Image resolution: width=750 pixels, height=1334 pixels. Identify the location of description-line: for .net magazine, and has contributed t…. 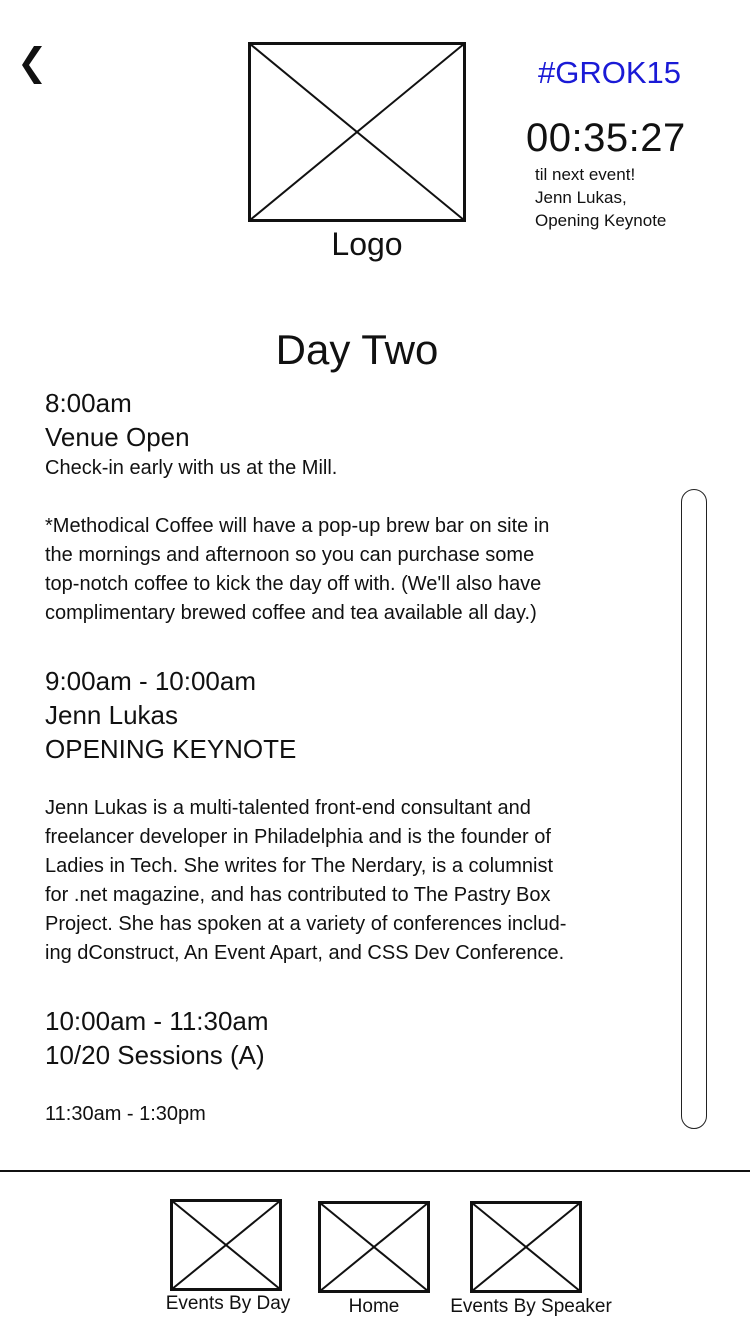
(298, 895).